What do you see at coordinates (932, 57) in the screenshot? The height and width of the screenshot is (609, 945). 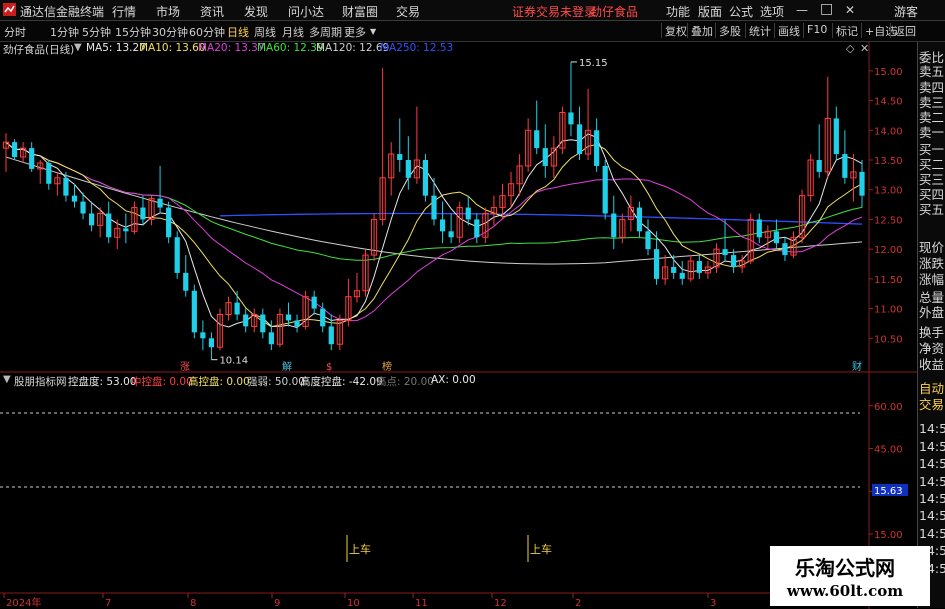 I see `sidebar-item-0: 委比` at bounding box center [932, 57].